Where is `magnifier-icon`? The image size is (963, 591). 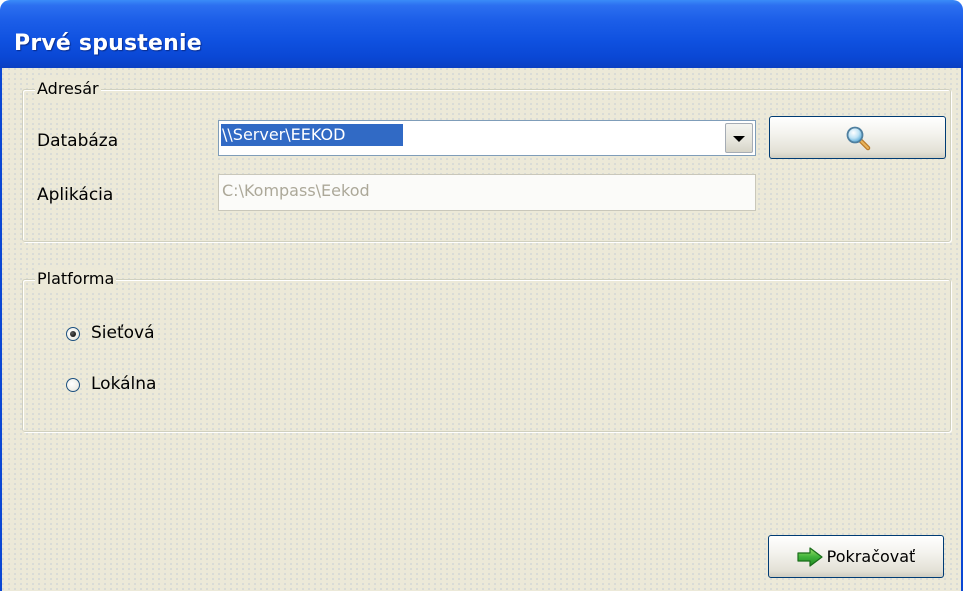
magnifier-icon is located at coordinates (858, 138).